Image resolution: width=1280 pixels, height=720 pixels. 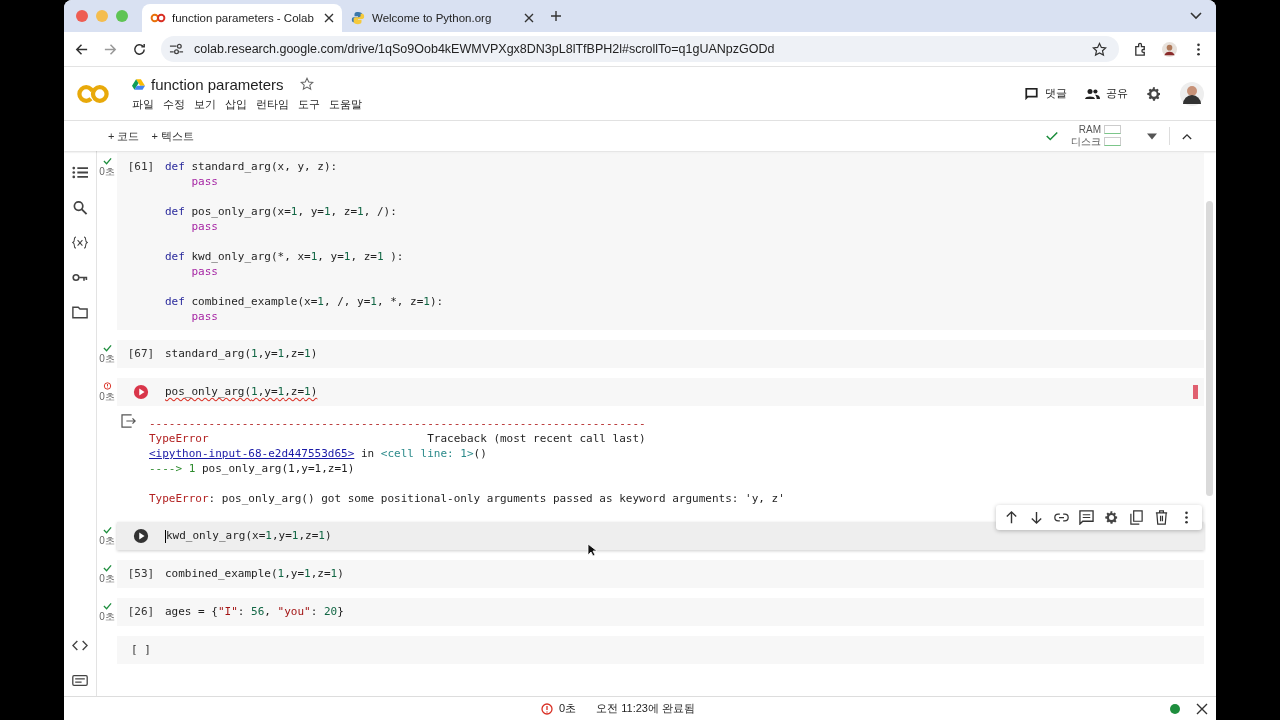 What do you see at coordinates (1106, 93) in the screenshot?
I see `header-action-button: 공유` at bounding box center [1106, 93].